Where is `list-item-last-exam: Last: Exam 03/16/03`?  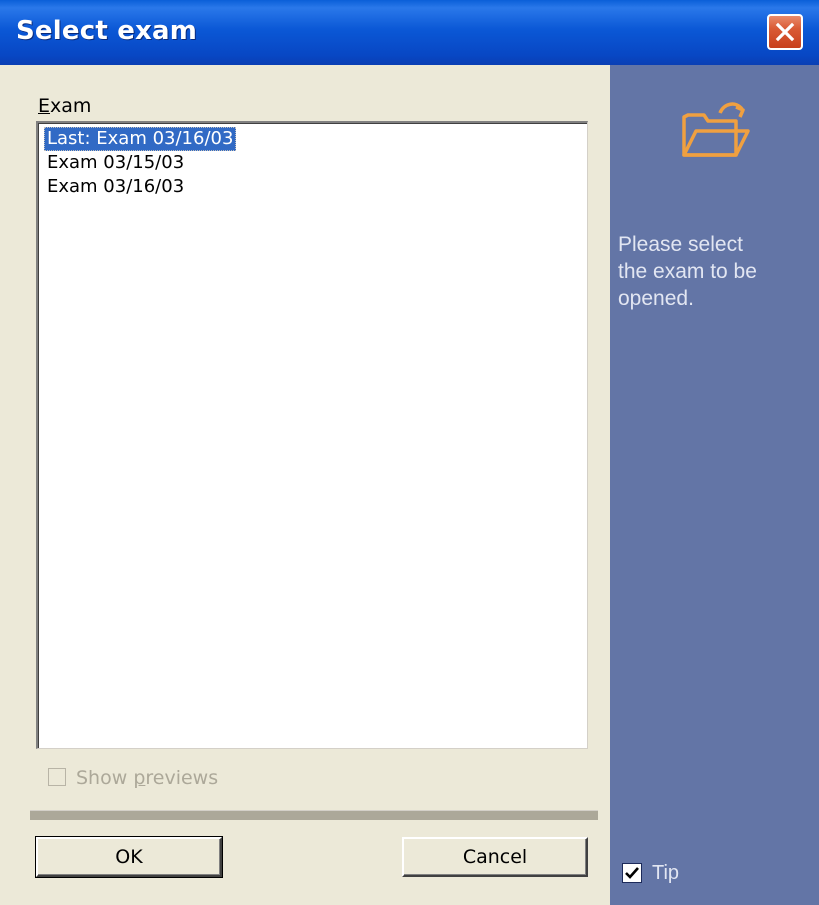
list-item-last-exam: Last: Exam 03/16/03 is located at coordinates (140, 139).